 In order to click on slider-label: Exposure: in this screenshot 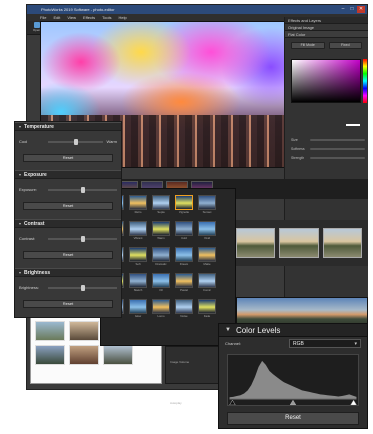, I will do `click(28, 189)`.